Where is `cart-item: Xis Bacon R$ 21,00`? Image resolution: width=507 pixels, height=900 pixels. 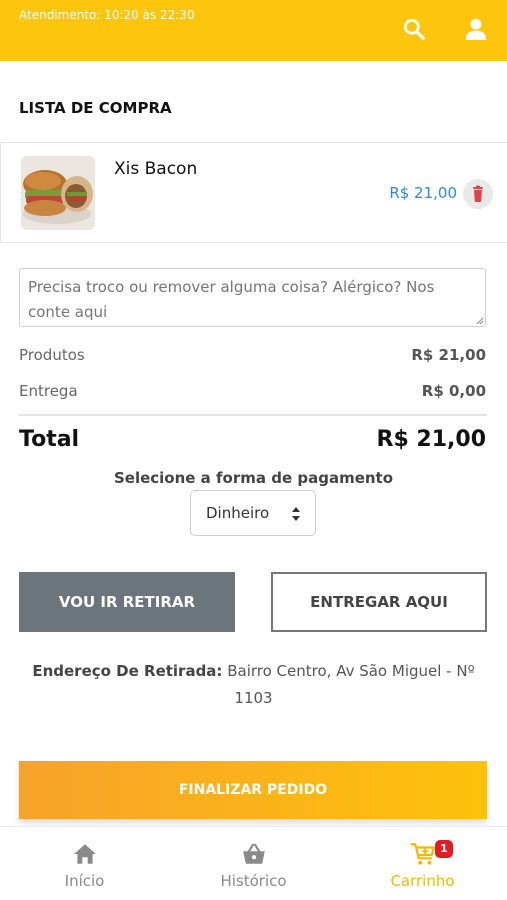
cart-item: Xis Bacon R$ 21,00 is located at coordinates (253, 192).